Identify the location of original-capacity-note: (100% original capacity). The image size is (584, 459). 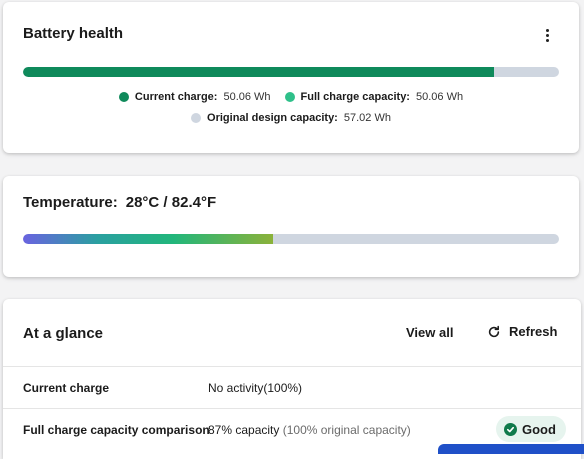
(346, 430).